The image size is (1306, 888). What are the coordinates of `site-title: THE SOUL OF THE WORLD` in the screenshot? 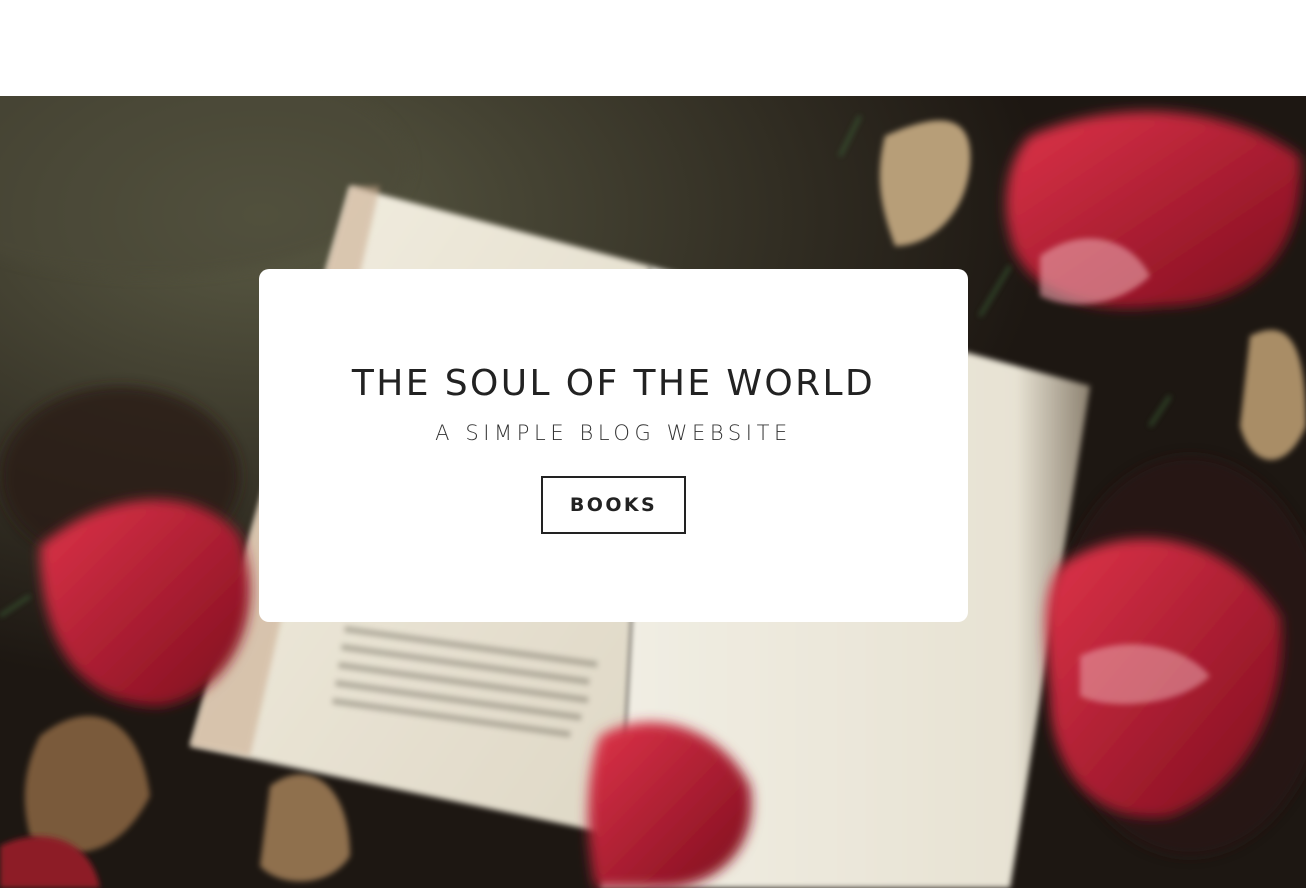 It's located at (613, 383).